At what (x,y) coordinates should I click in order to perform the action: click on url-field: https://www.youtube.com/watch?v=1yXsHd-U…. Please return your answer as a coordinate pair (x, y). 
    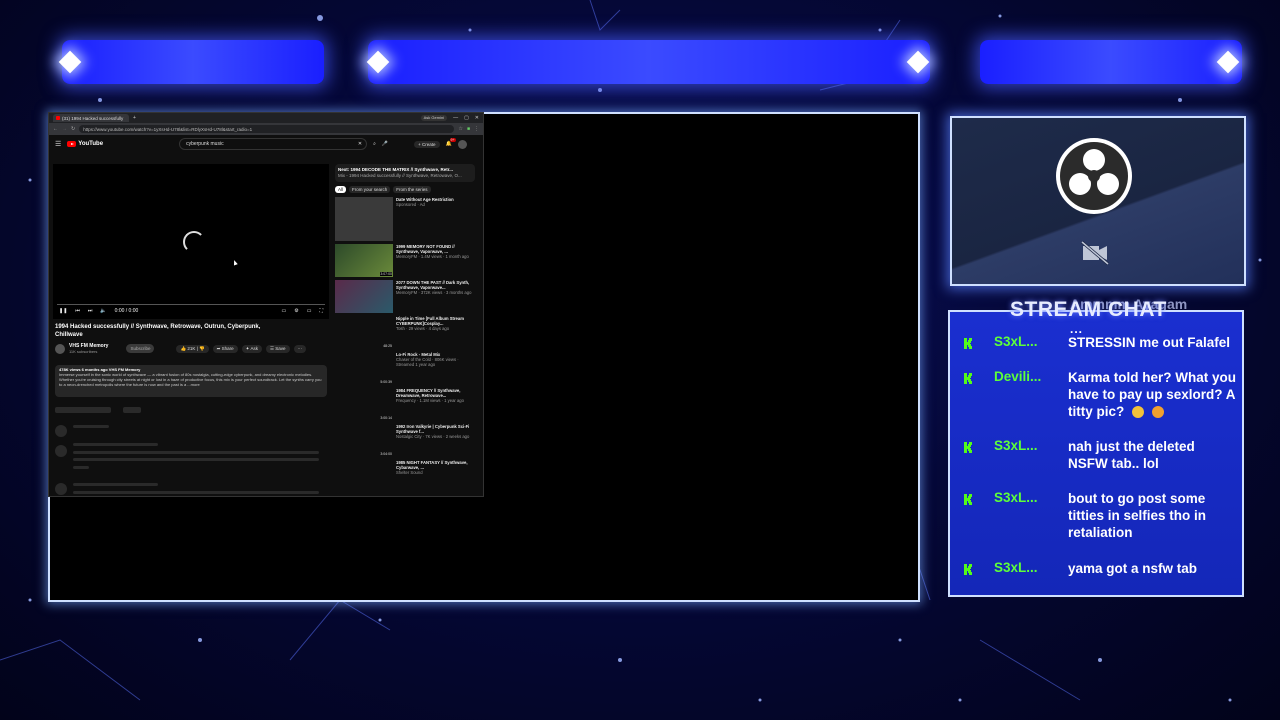
    Looking at the image, I should click on (267, 129).